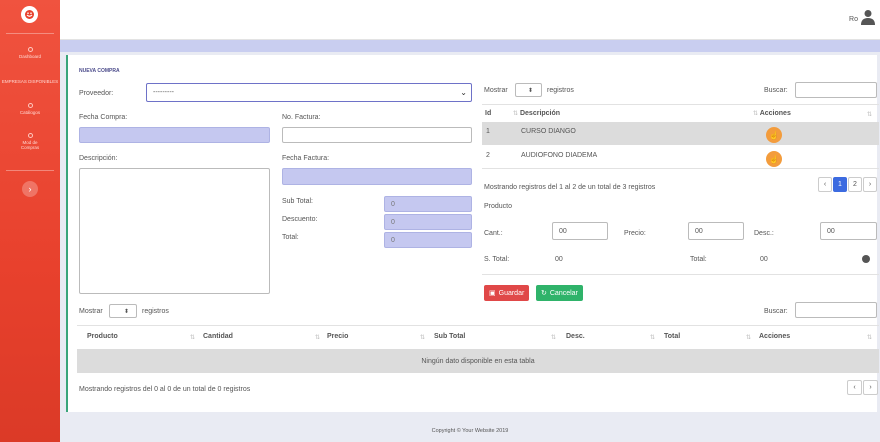  What do you see at coordinates (559, 259) in the screenshot?
I see `stotal-value: 00` at bounding box center [559, 259].